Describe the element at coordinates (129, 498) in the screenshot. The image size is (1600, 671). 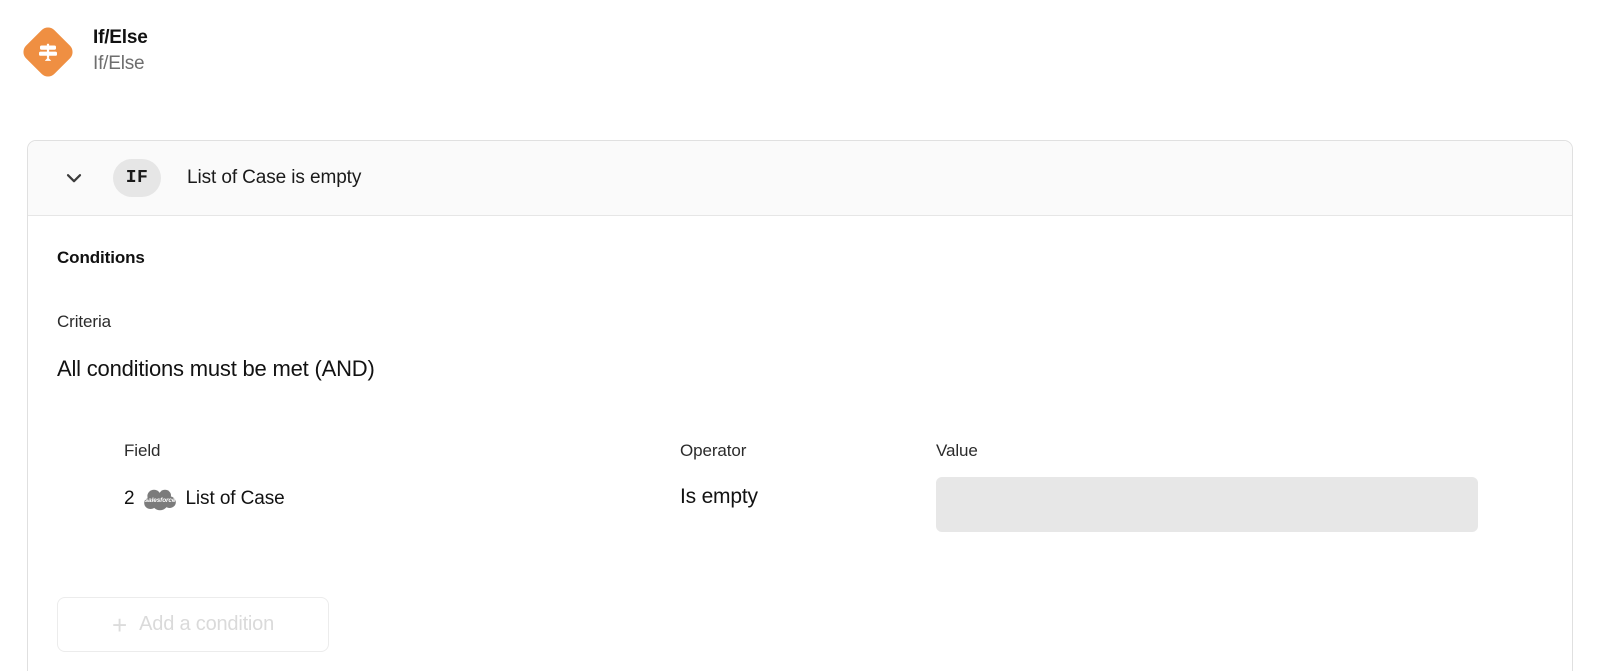
I see `condition-index: 2` at that location.